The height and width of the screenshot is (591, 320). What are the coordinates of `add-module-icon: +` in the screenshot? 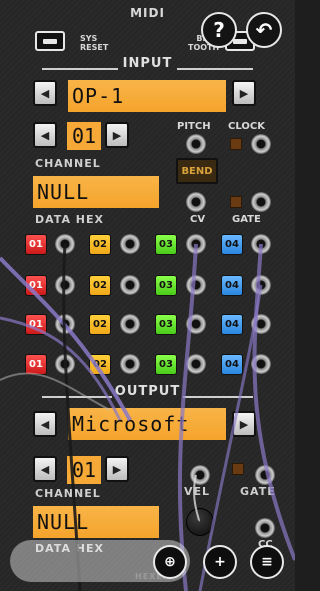 It's located at (220, 562).